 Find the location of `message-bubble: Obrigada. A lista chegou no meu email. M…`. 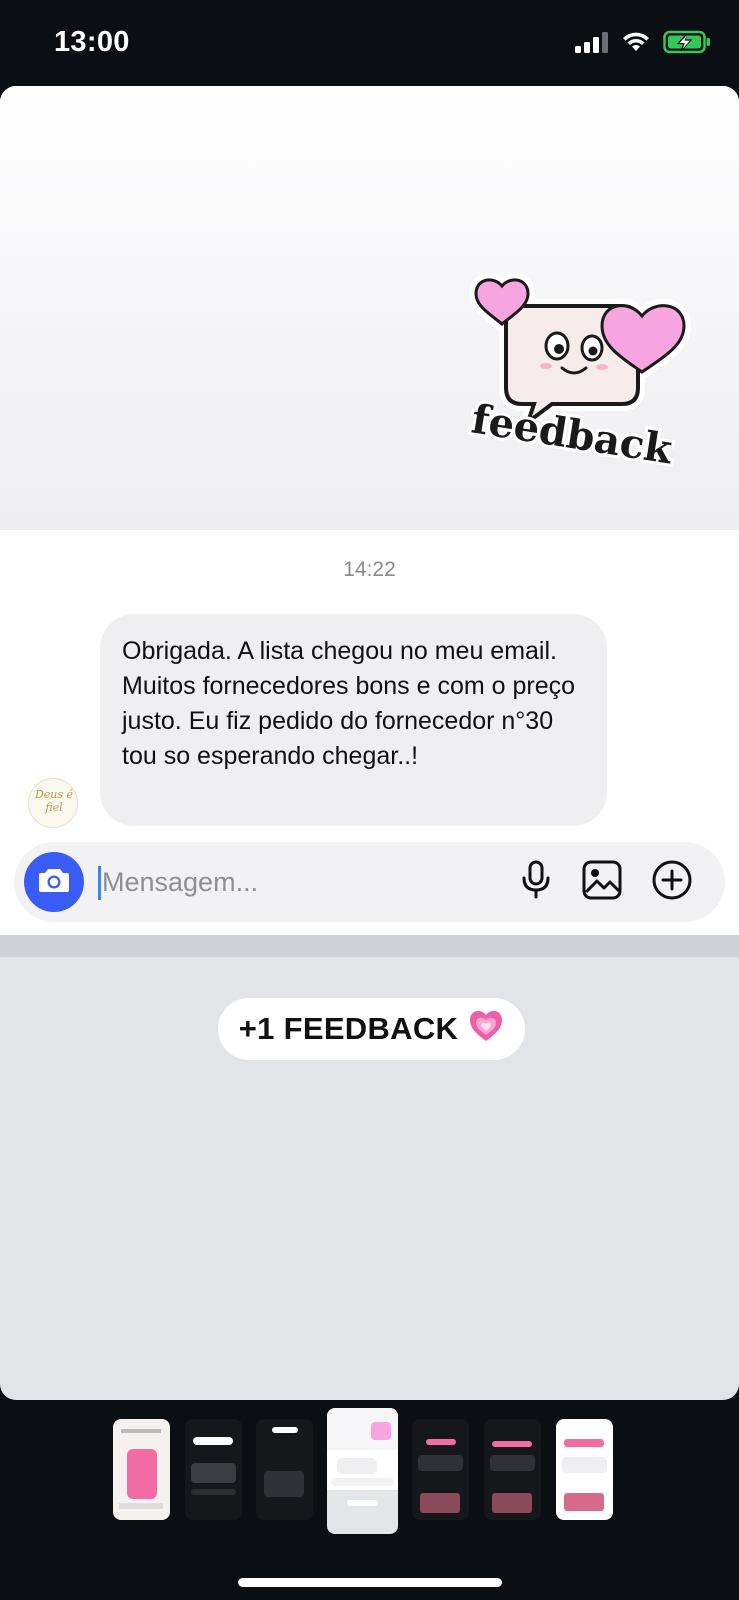

message-bubble: Obrigada. A lista chegou no meu email. M… is located at coordinates (353, 720).